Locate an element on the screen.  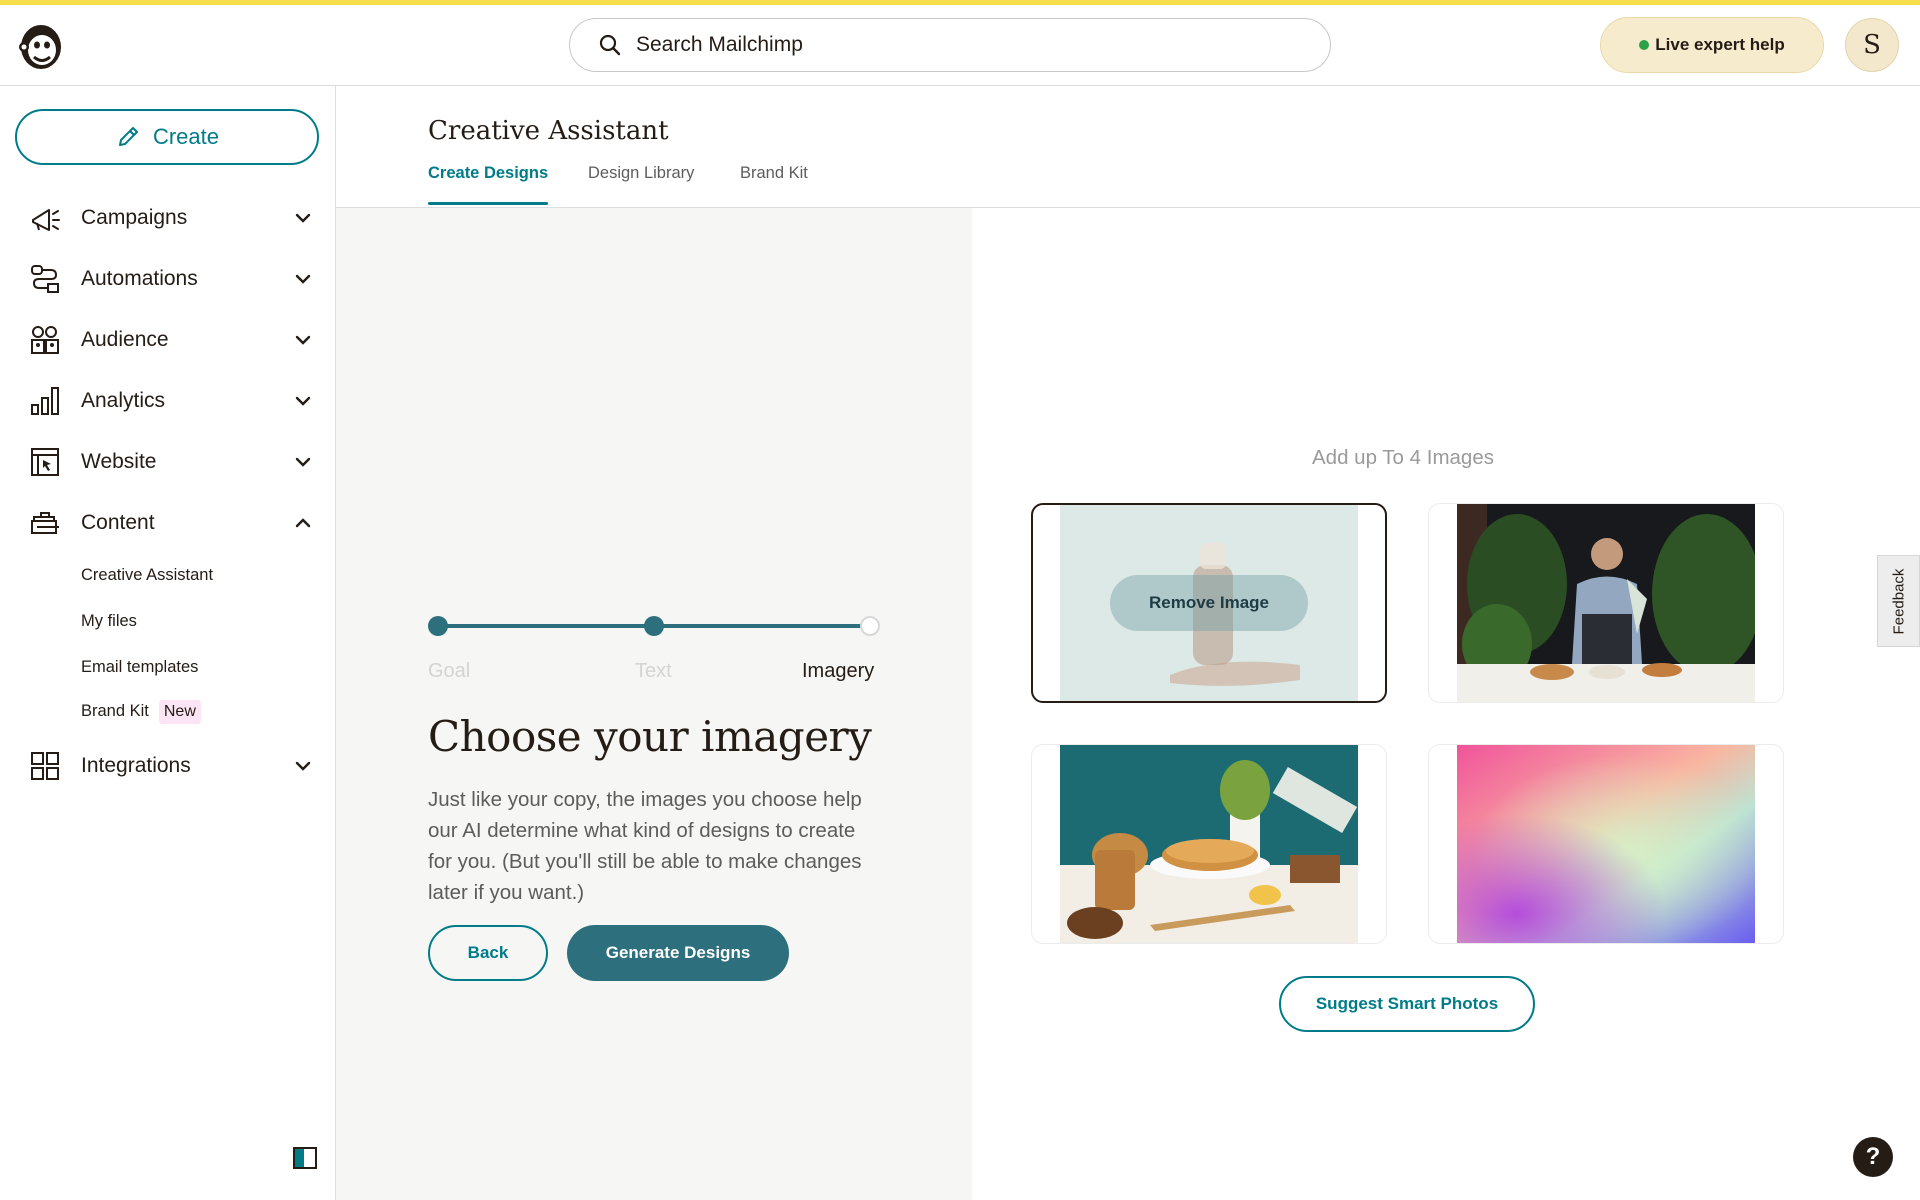
create-button: Create is located at coordinates (167, 137).